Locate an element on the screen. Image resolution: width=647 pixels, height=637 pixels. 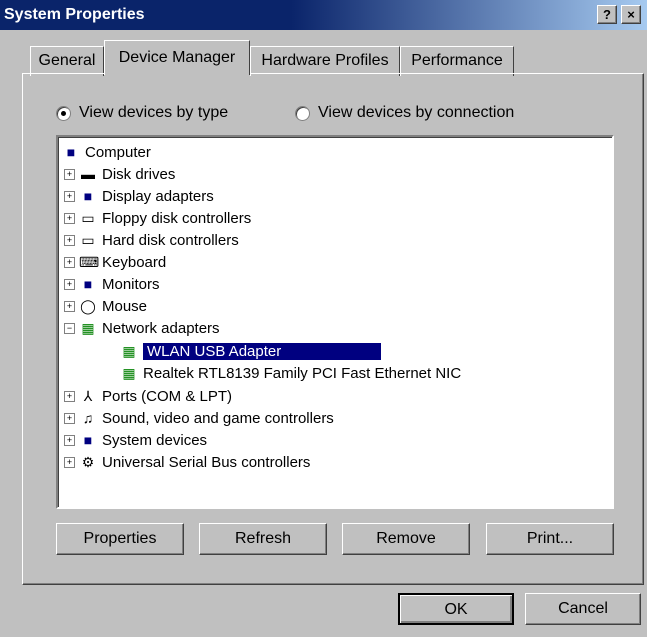
tree-item-label-selected: WLAN USB Adapter is located at coordinates (262, 351).